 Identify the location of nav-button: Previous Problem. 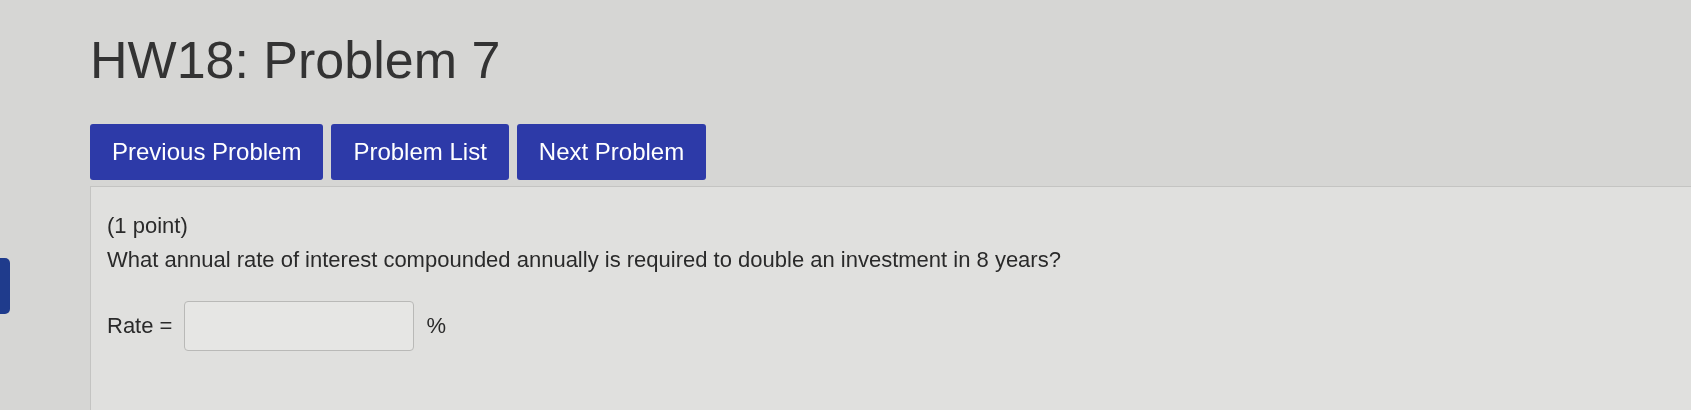
(207, 152).